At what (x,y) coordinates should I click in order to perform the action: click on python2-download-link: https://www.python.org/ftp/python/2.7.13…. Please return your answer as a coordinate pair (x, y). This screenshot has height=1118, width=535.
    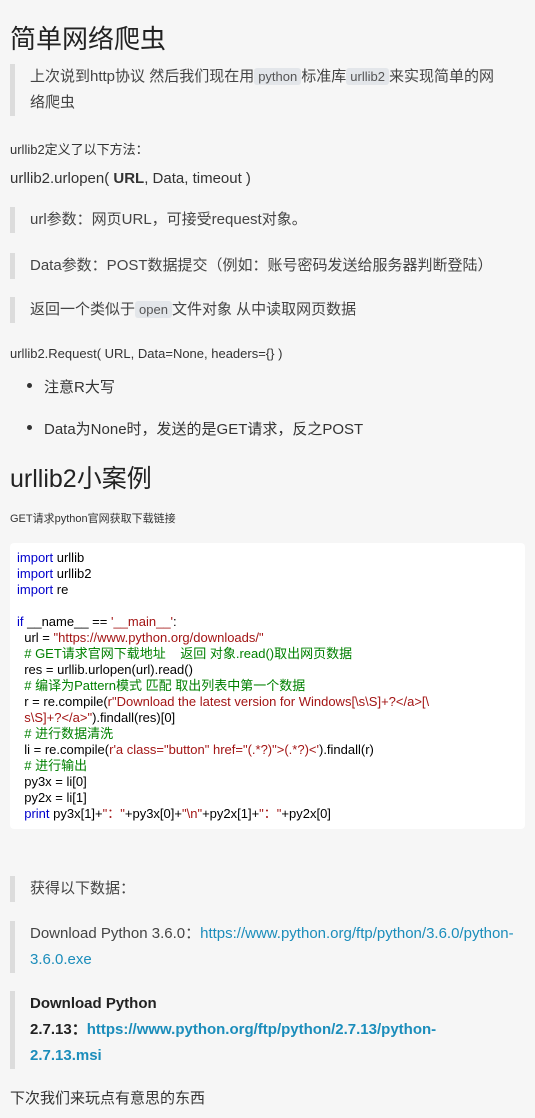
    Looking at the image, I should click on (261, 1029).